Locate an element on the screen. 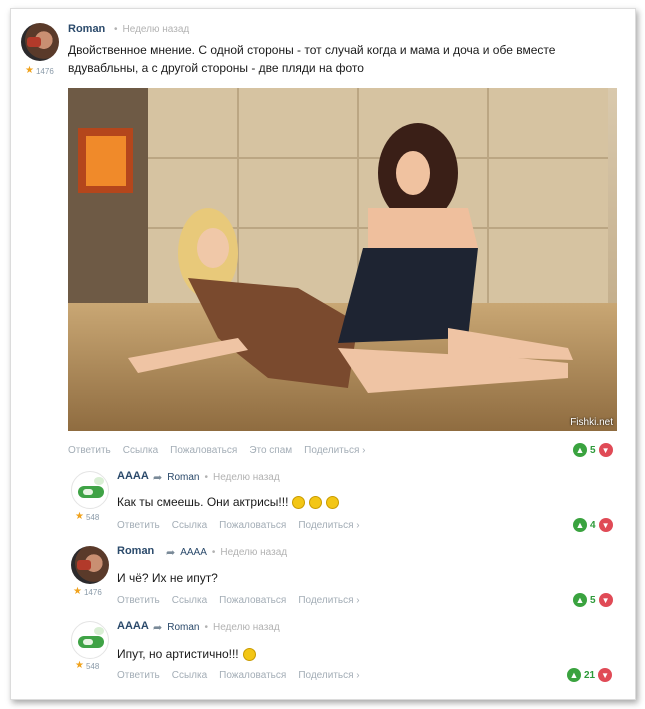 The width and height of the screenshot is (645, 709). vote-block: ▲ 4 ▼ is located at coordinates (593, 525).